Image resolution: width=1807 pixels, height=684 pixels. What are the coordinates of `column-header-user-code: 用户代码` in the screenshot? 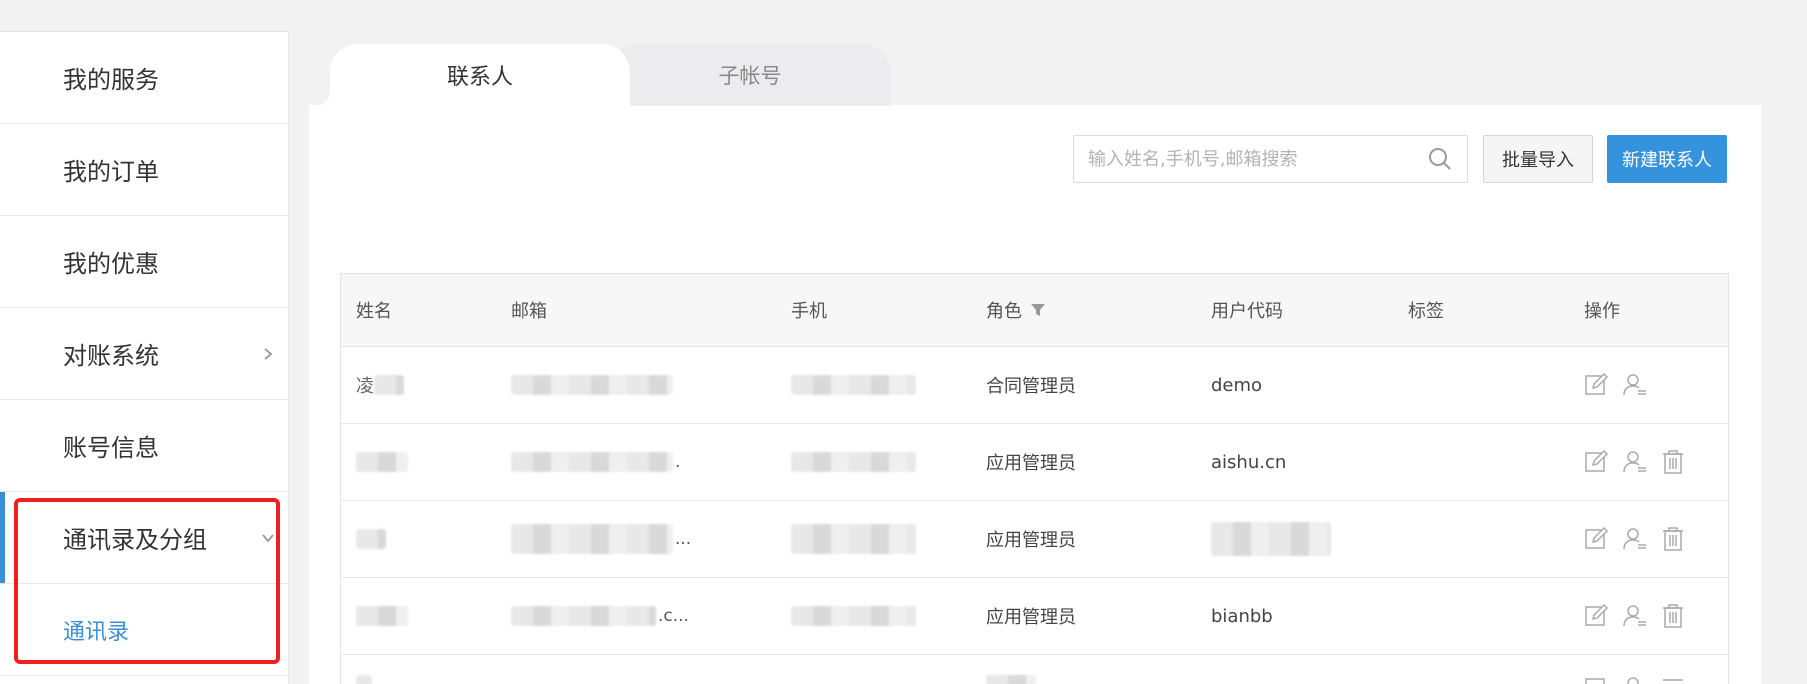 It's located at (1294, 310).